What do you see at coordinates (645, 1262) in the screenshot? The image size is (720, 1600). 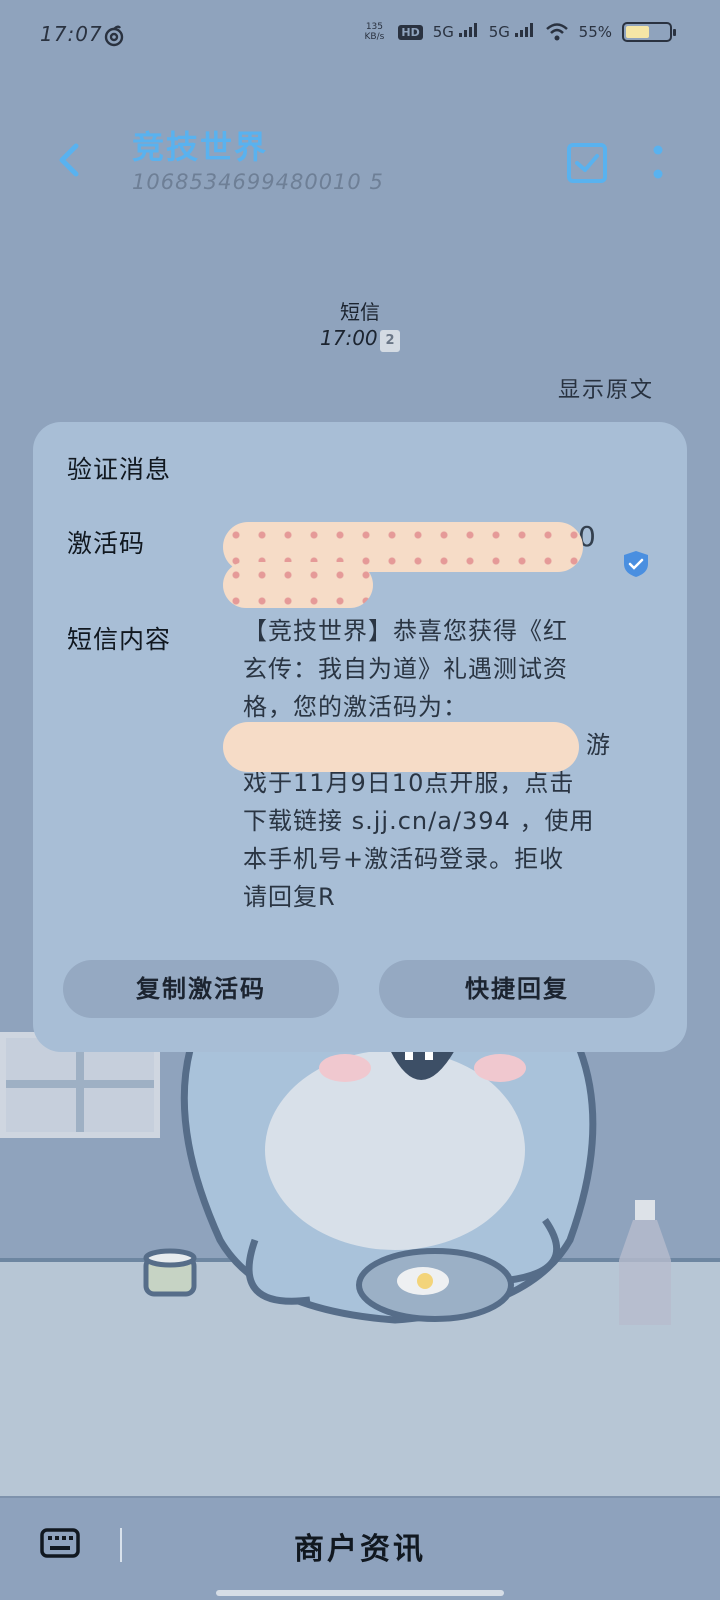 I see `background-bottle-illustration` at bounding box center [645, 1262].